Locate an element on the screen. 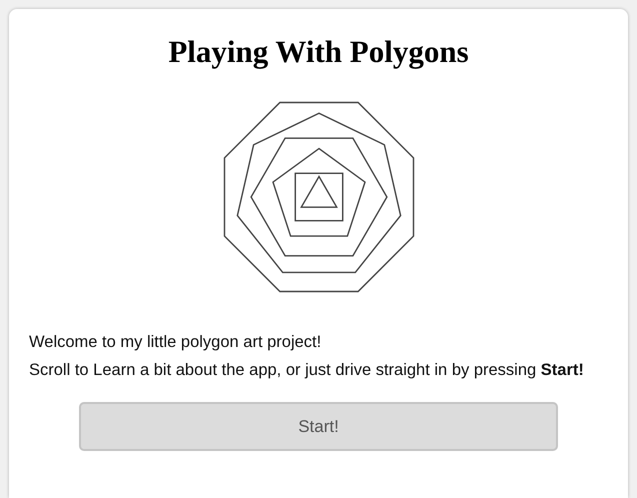 This screenshot has width=637, height=498. intro-paragraph: Scroll to Learn a bit about the app, or just drive straight in by pressing Start! is located at coordinates (307, 370).